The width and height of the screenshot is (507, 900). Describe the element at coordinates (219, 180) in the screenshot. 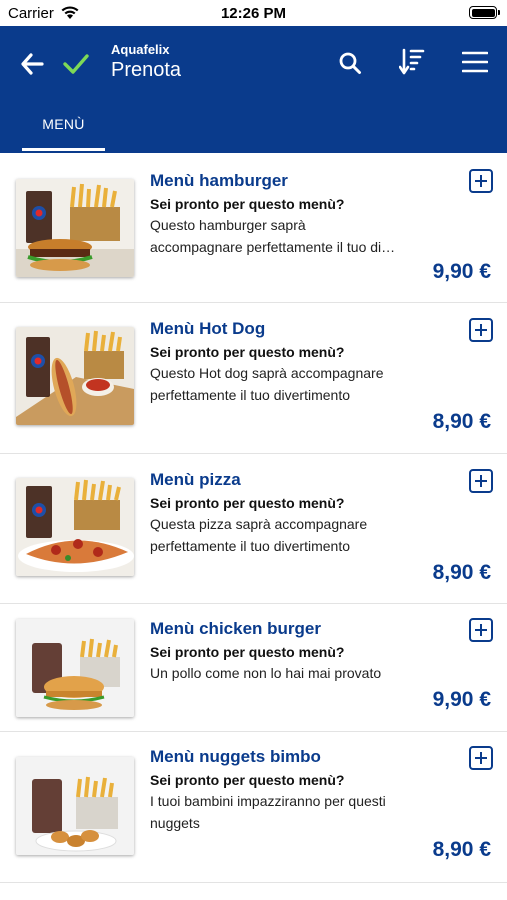

I see `menu-item-title: Menù hamburger` at that location.